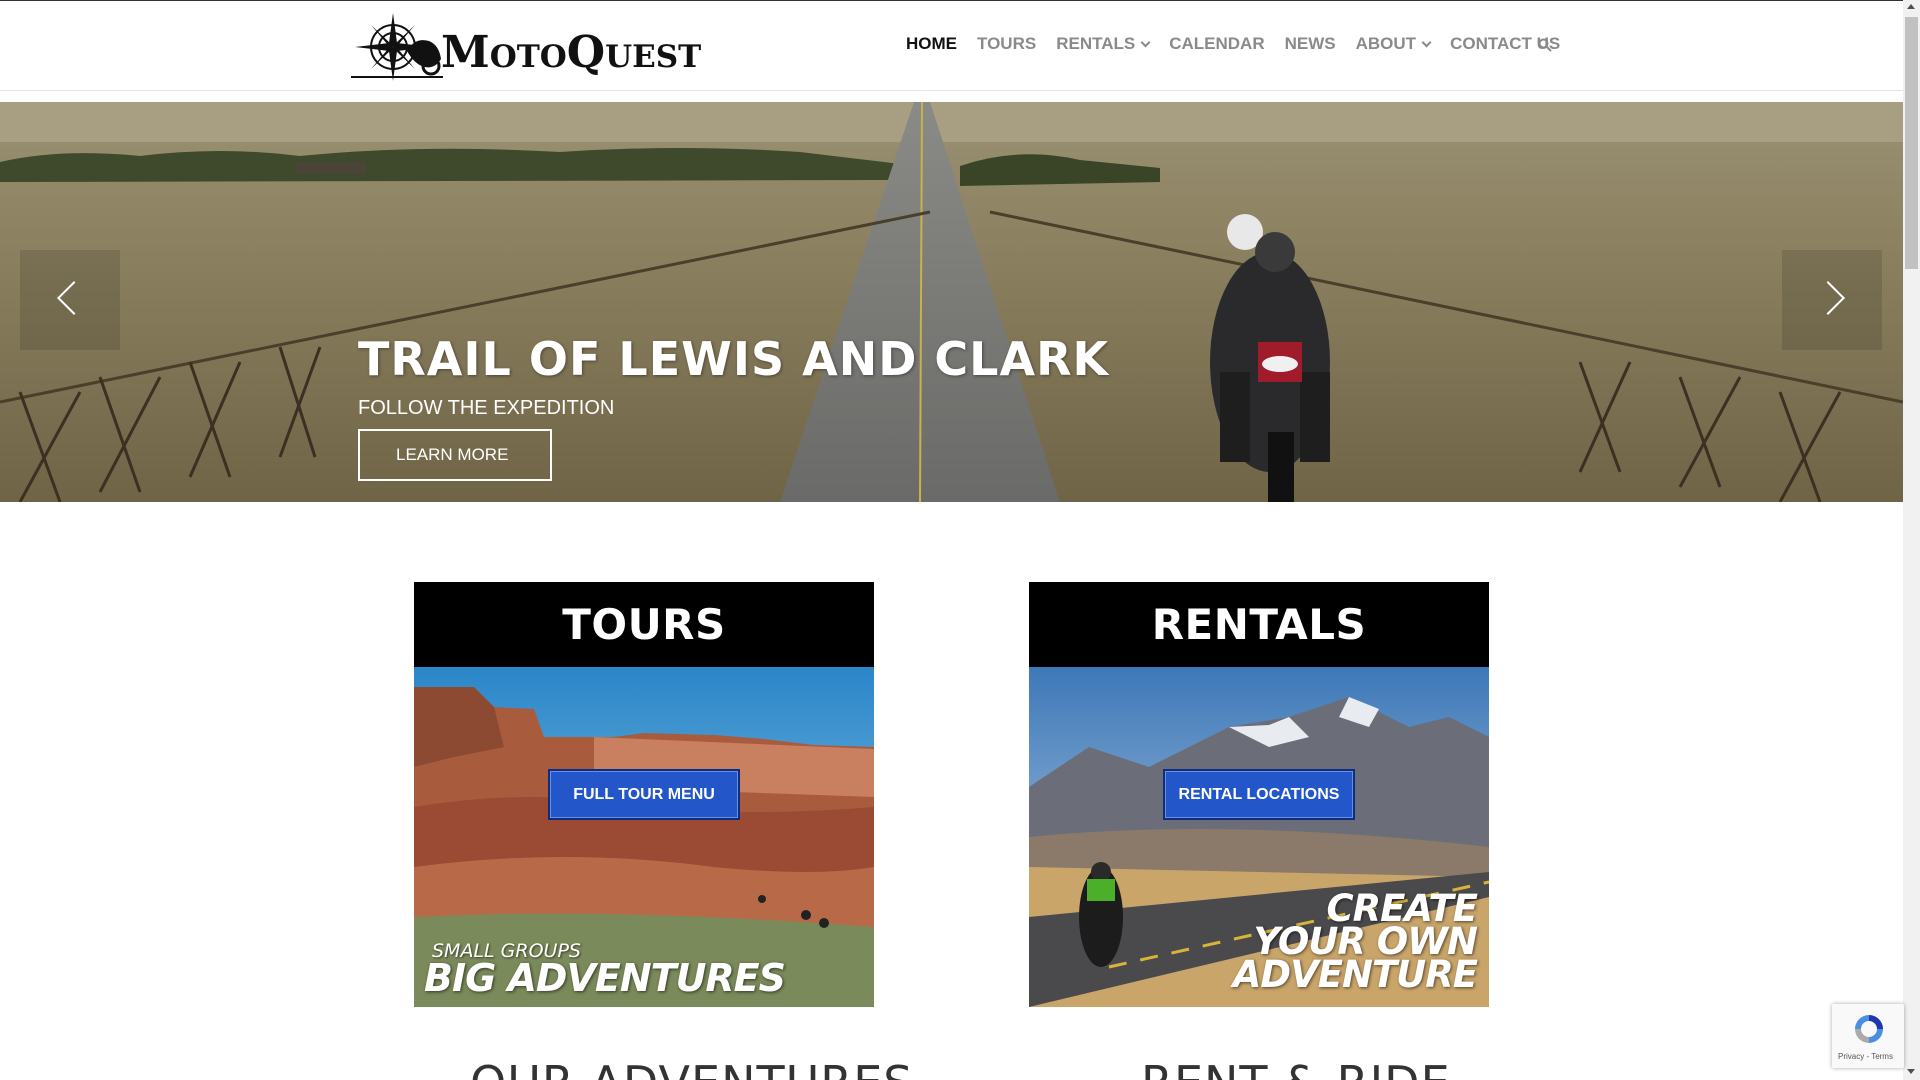  Describe the element at coordinates (1296, 1068) in the screenshot. I see `rent-and-ride-heading: RENT & RIDE` at that location.